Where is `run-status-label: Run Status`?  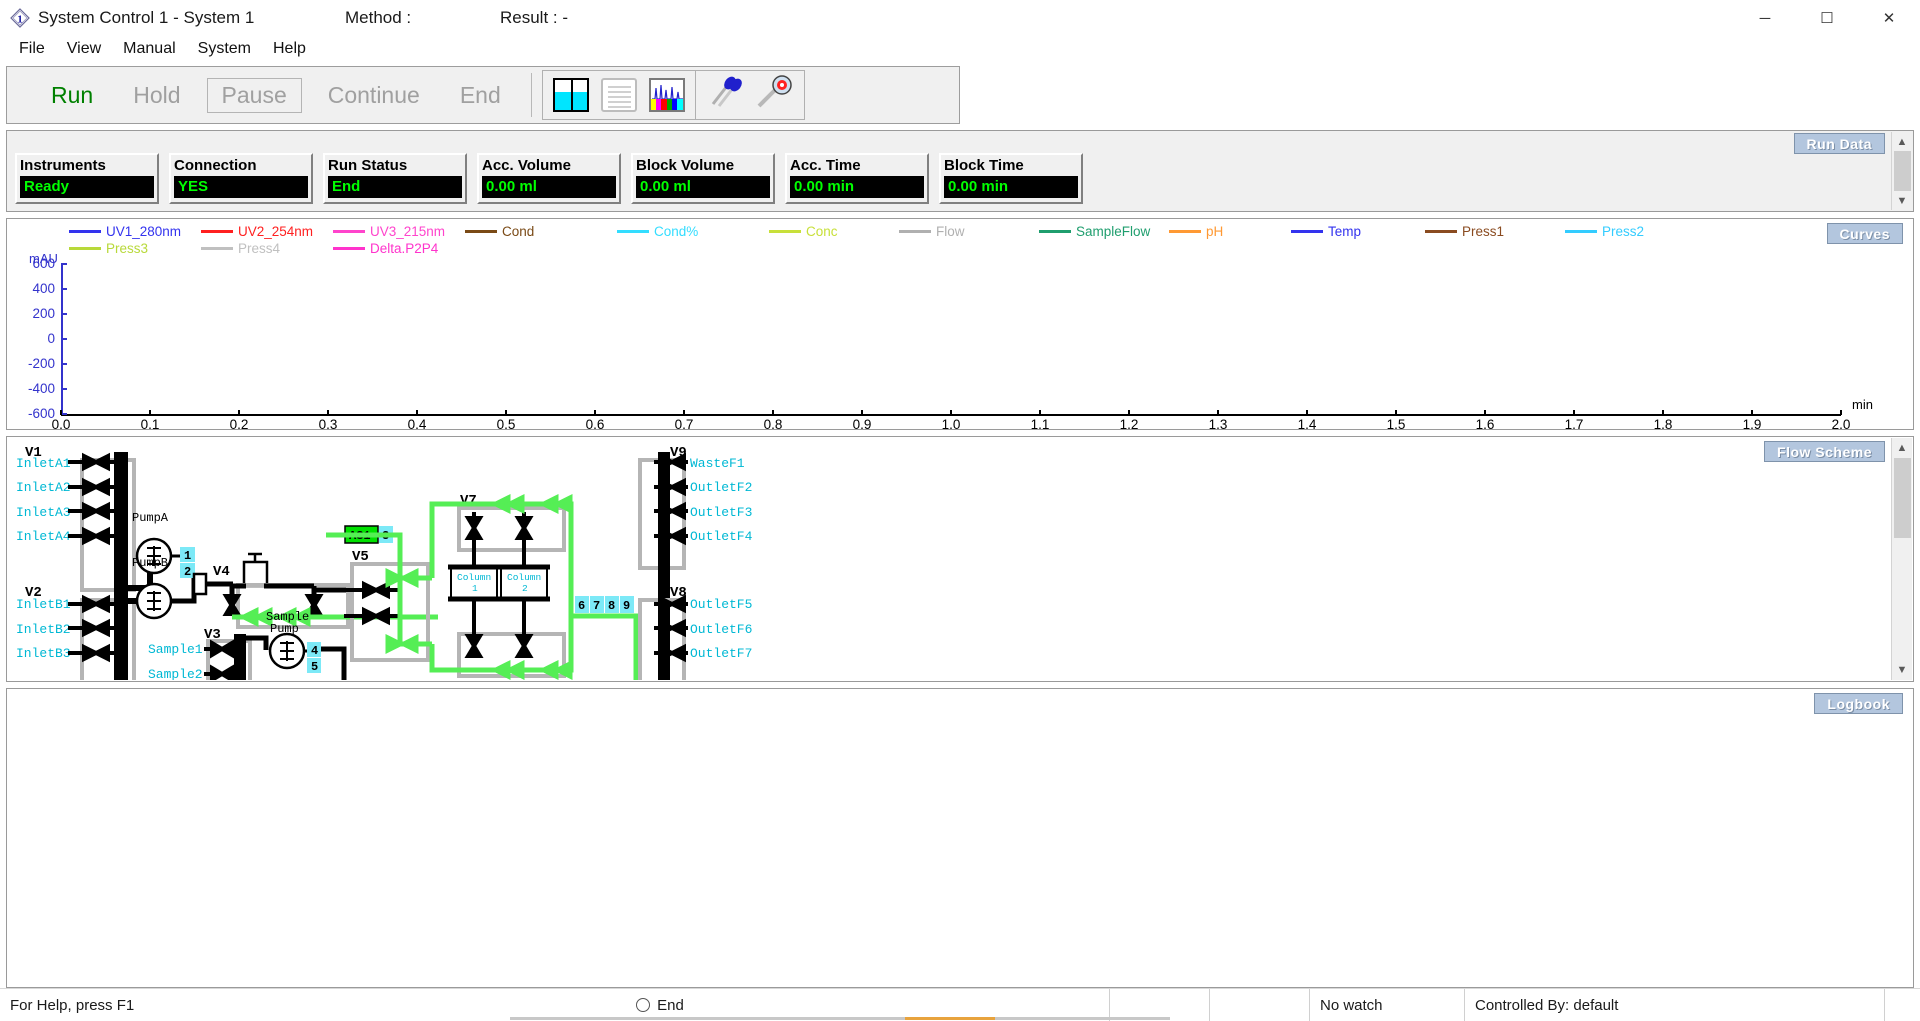
run-status-label: Run Status is located at coordinates (368, 165).